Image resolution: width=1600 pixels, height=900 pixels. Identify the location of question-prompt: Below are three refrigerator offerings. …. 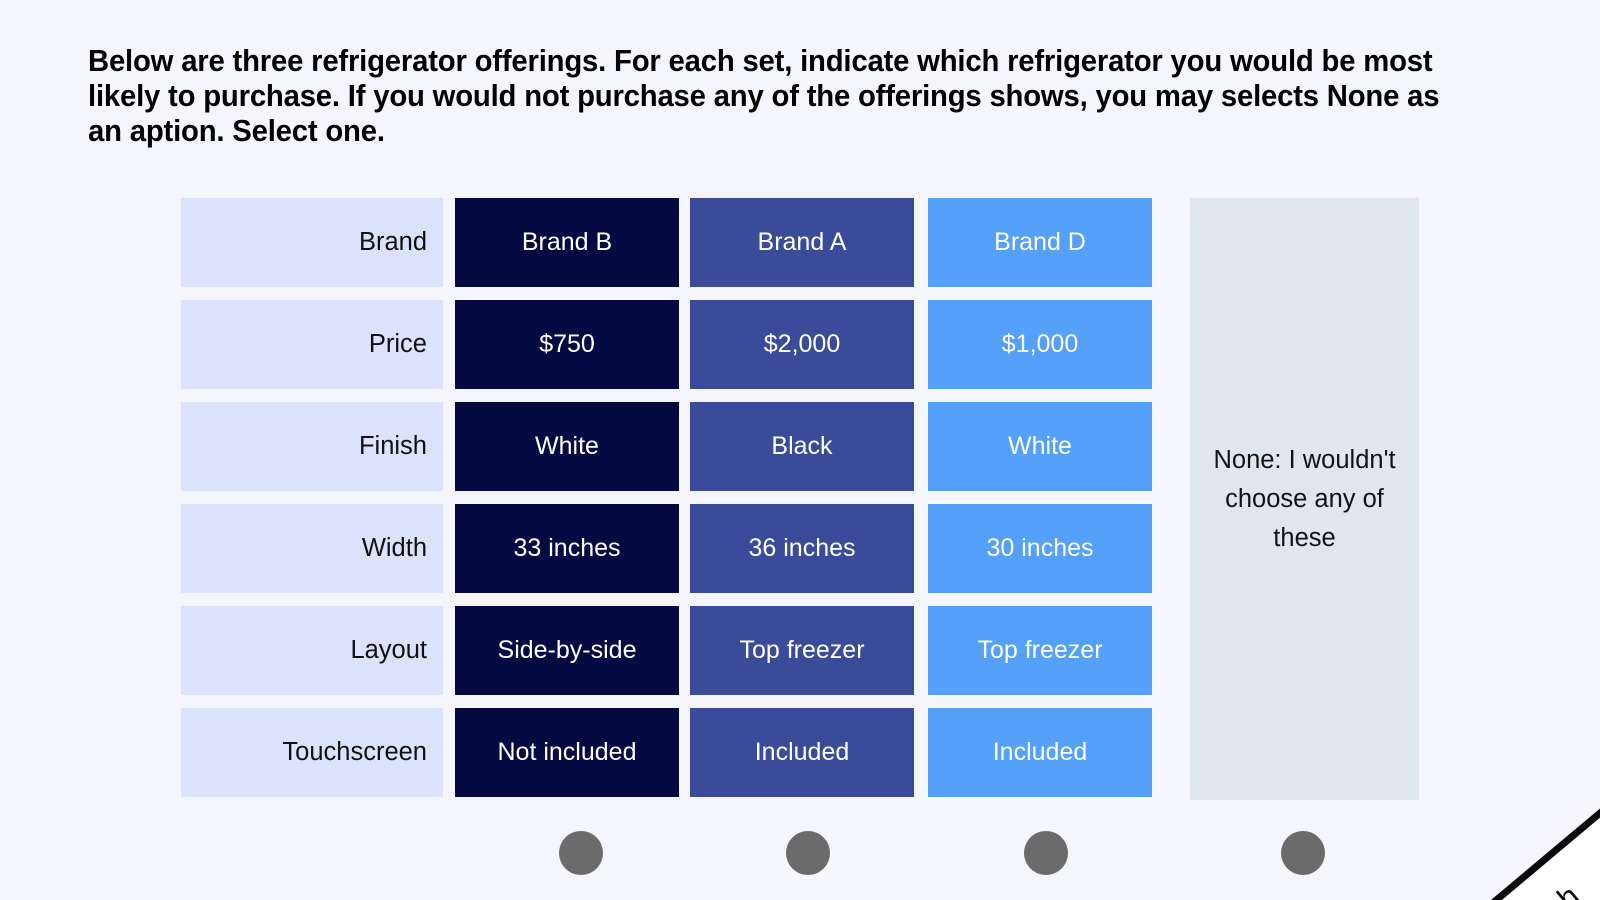
(764, 96).